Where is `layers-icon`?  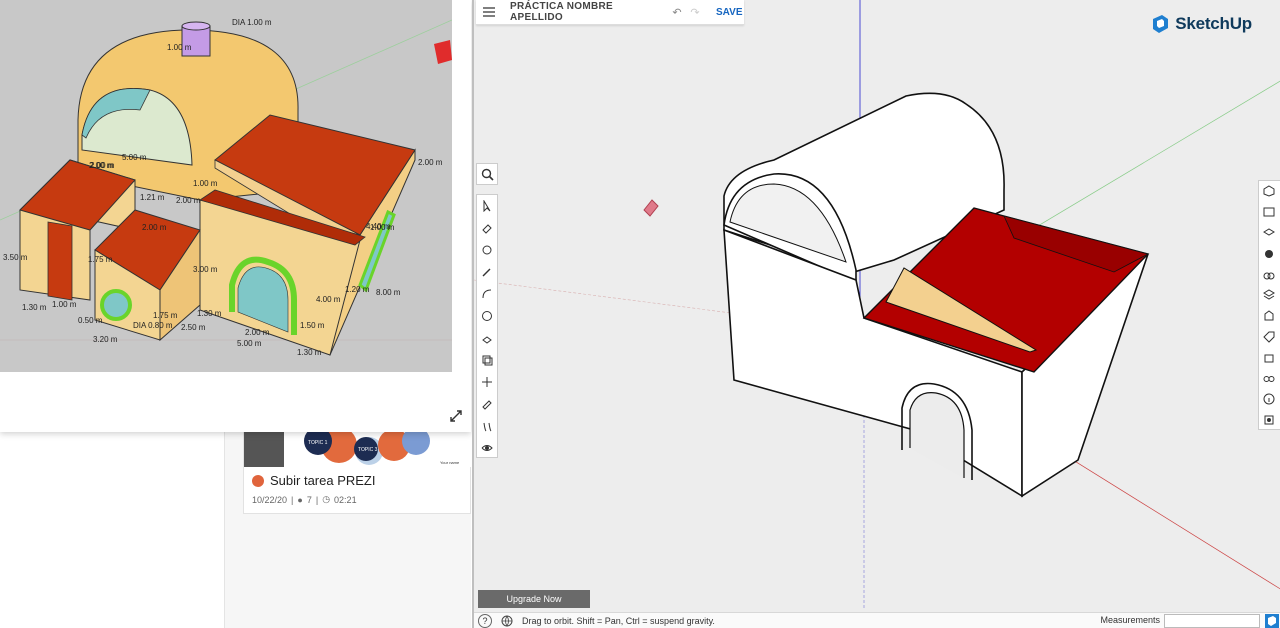 layers-icon is located at coordinates (1269, 295).